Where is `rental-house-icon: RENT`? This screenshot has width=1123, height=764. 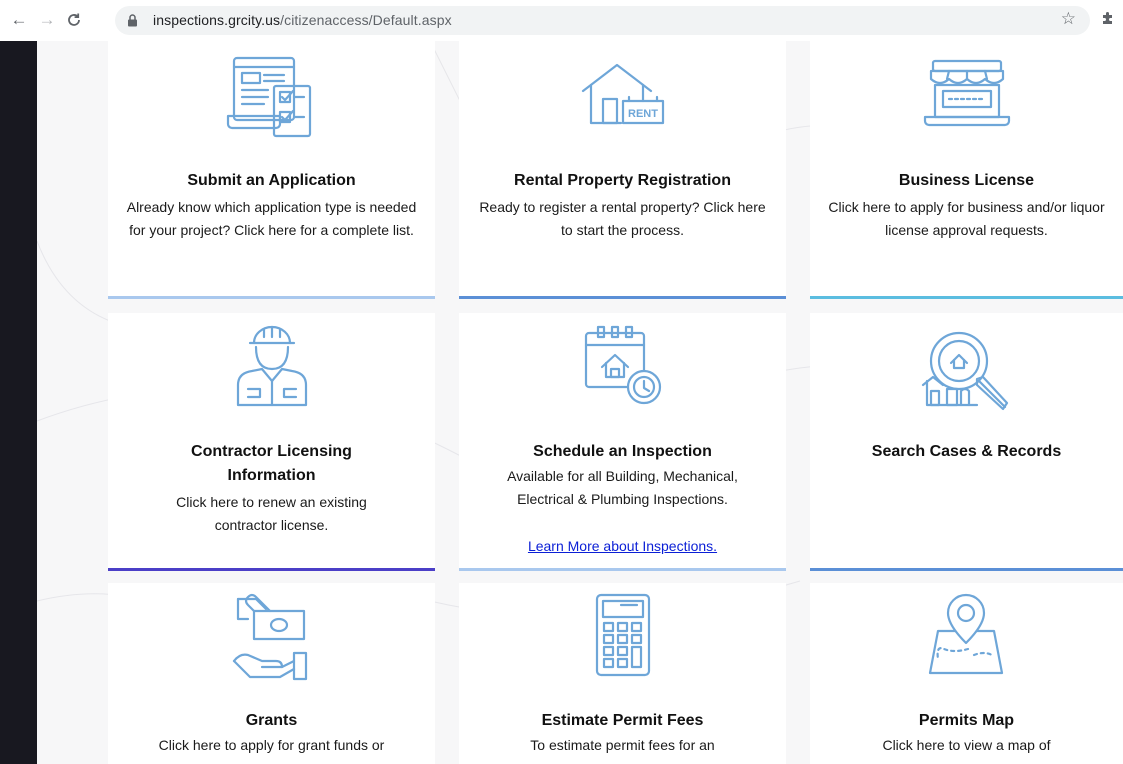 rental-house-icon: RENT is located at coordinates (622, 94).